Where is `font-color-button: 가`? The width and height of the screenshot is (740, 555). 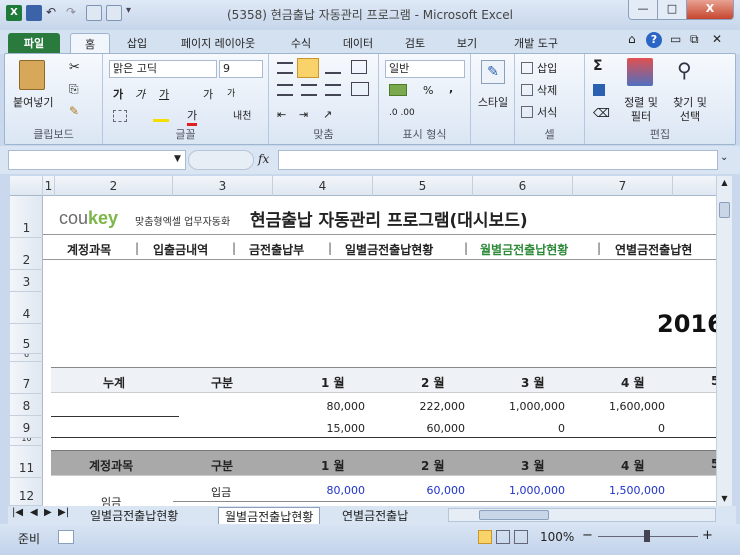
font-color-button: 가 is located at coordinates (192, 116).